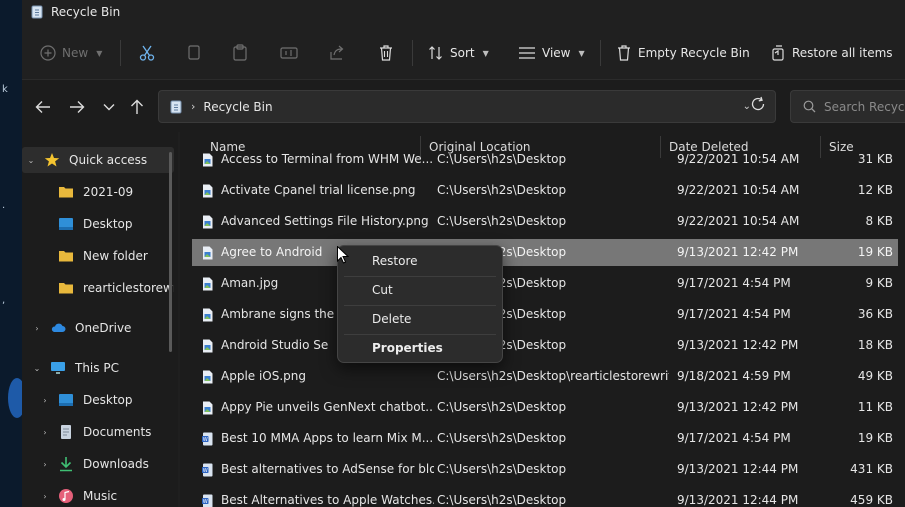 The height and width of the screenshot is (507, 905). What do you see at coordinates (420, 348) in the screenshot?
I see `properties-menu-item: Properties` at bounding box center [420, 348].